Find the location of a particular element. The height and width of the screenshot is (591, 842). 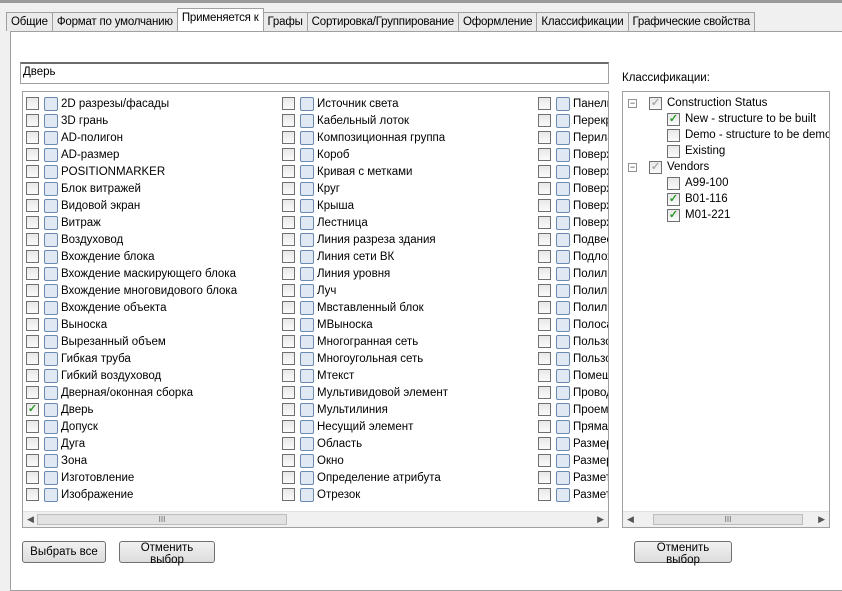

tree-node: Existing is located at coordinates (696, 151).